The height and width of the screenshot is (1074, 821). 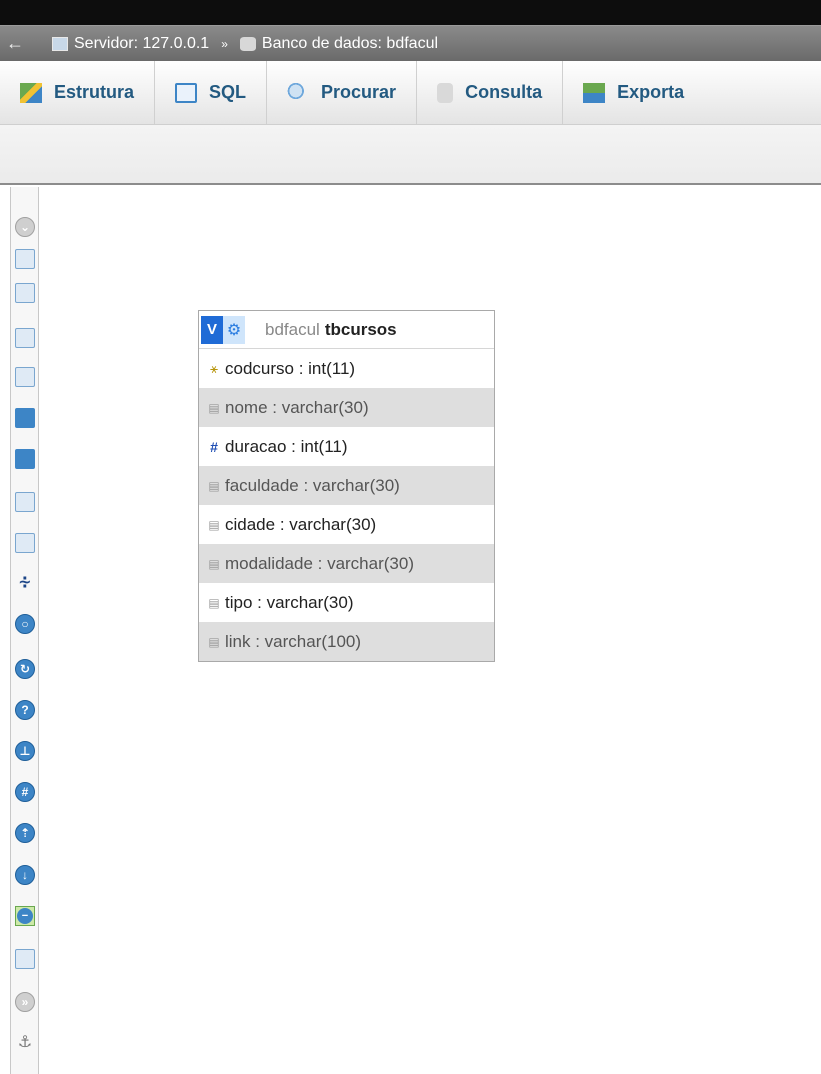 I want to click on column-label: tipo : varchar(30), so click(x=289, y=602).